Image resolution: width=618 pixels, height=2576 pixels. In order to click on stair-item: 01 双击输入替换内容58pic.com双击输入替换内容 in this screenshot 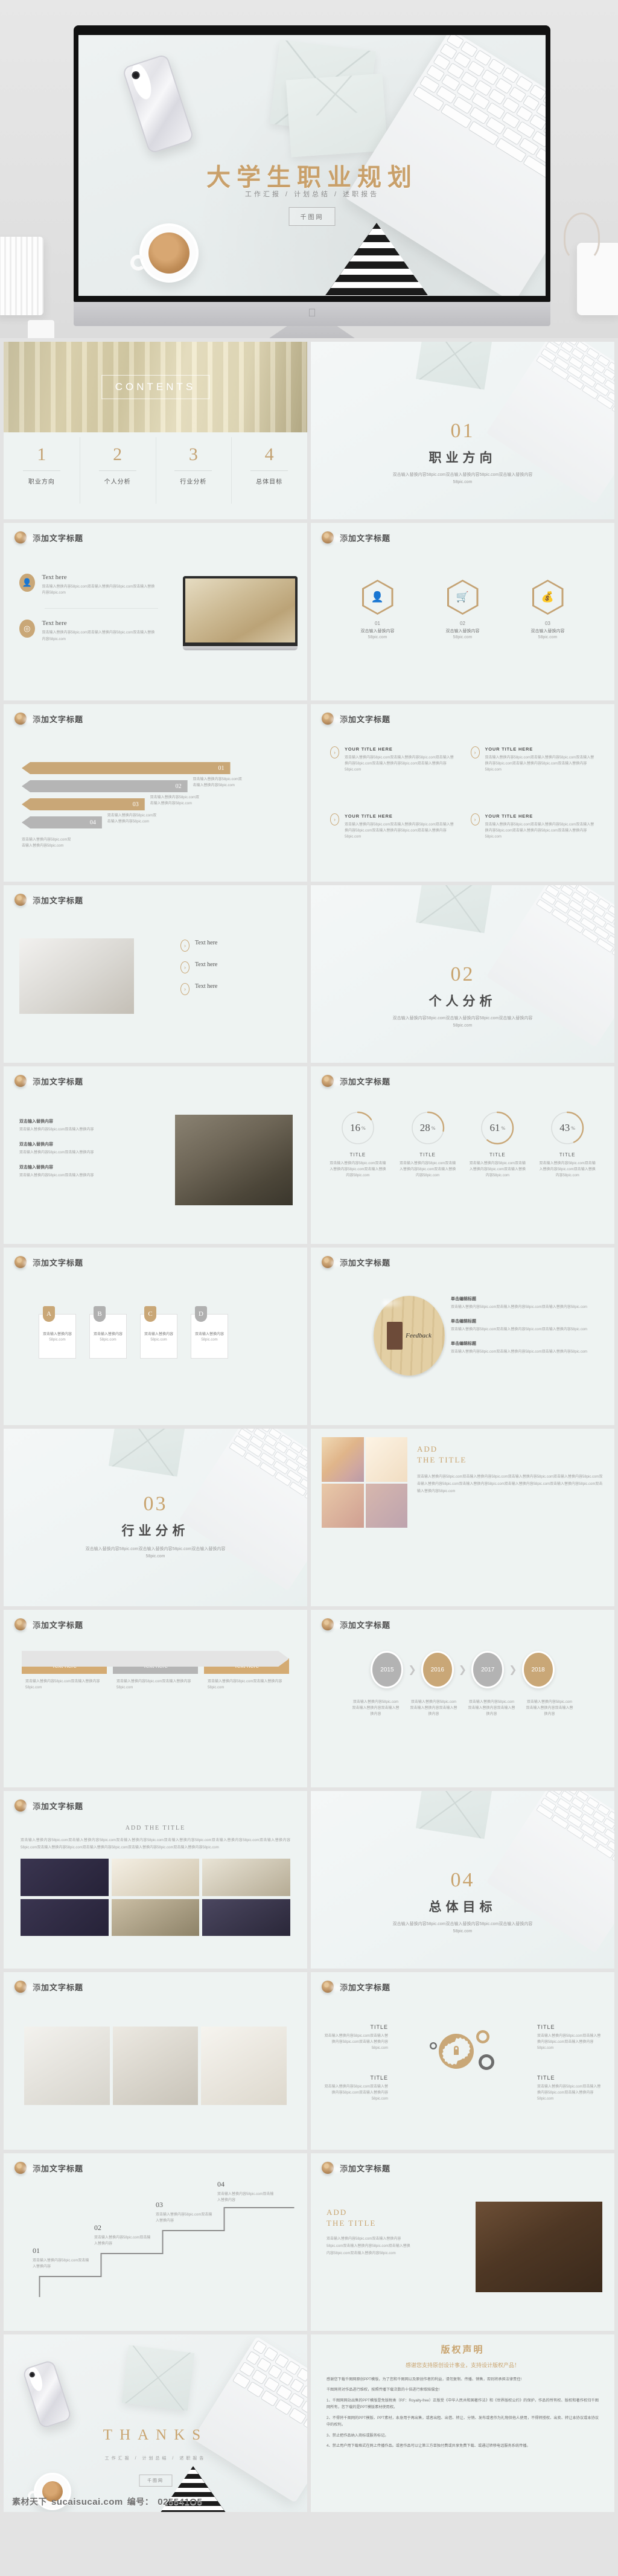, I will do `click(62, 2258)`.